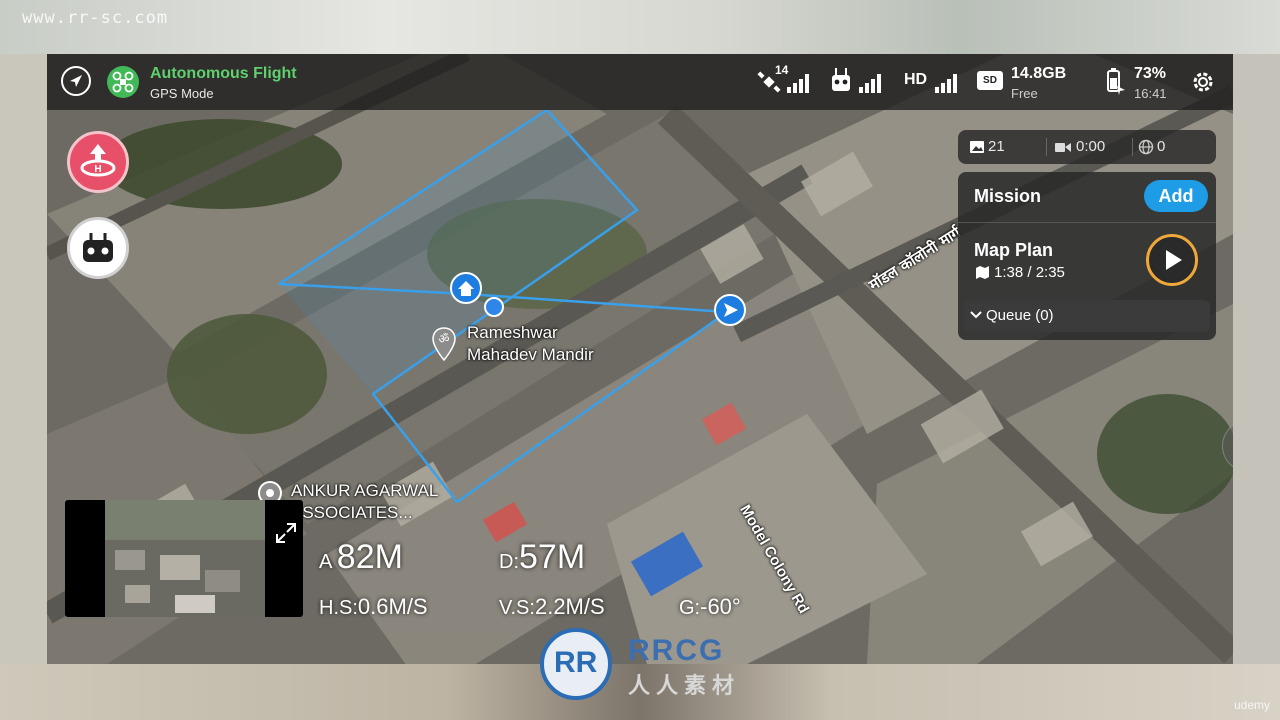  I want to click on return-to-home-button: H, so click(98, 162).